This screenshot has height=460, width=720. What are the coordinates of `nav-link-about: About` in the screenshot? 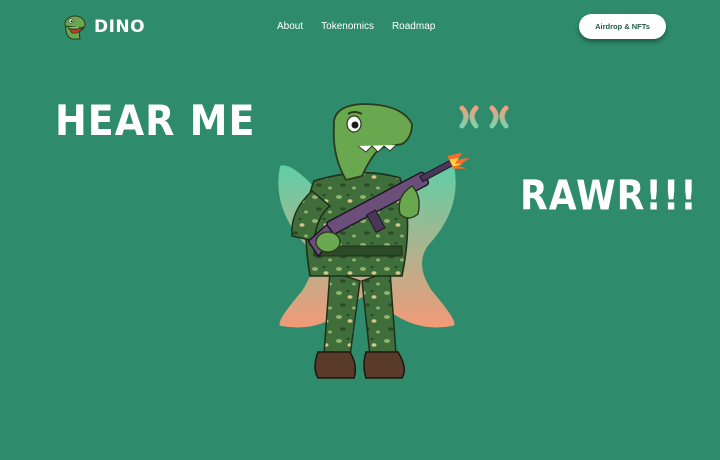 It's located at (290, 27).